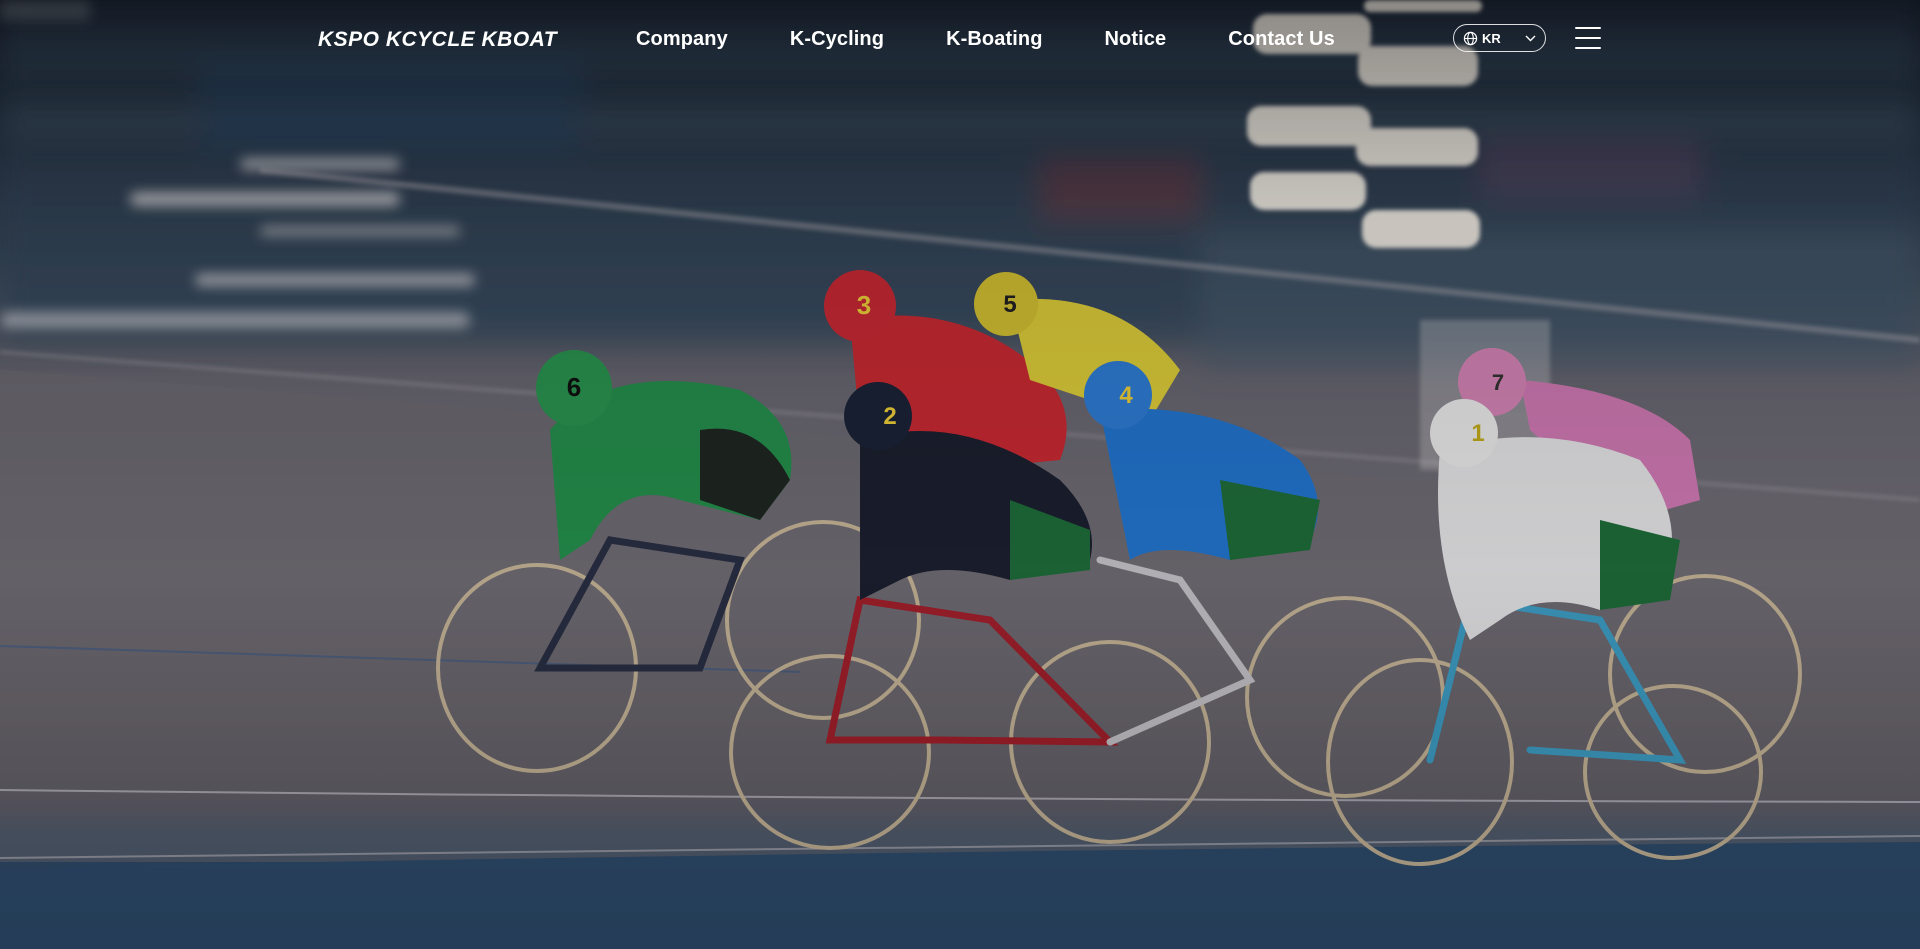  What do you see at coordinates (1136, 39) in the screenshot?
I see `nav-item-notice: Notice` at bounding box center [1136, 39].